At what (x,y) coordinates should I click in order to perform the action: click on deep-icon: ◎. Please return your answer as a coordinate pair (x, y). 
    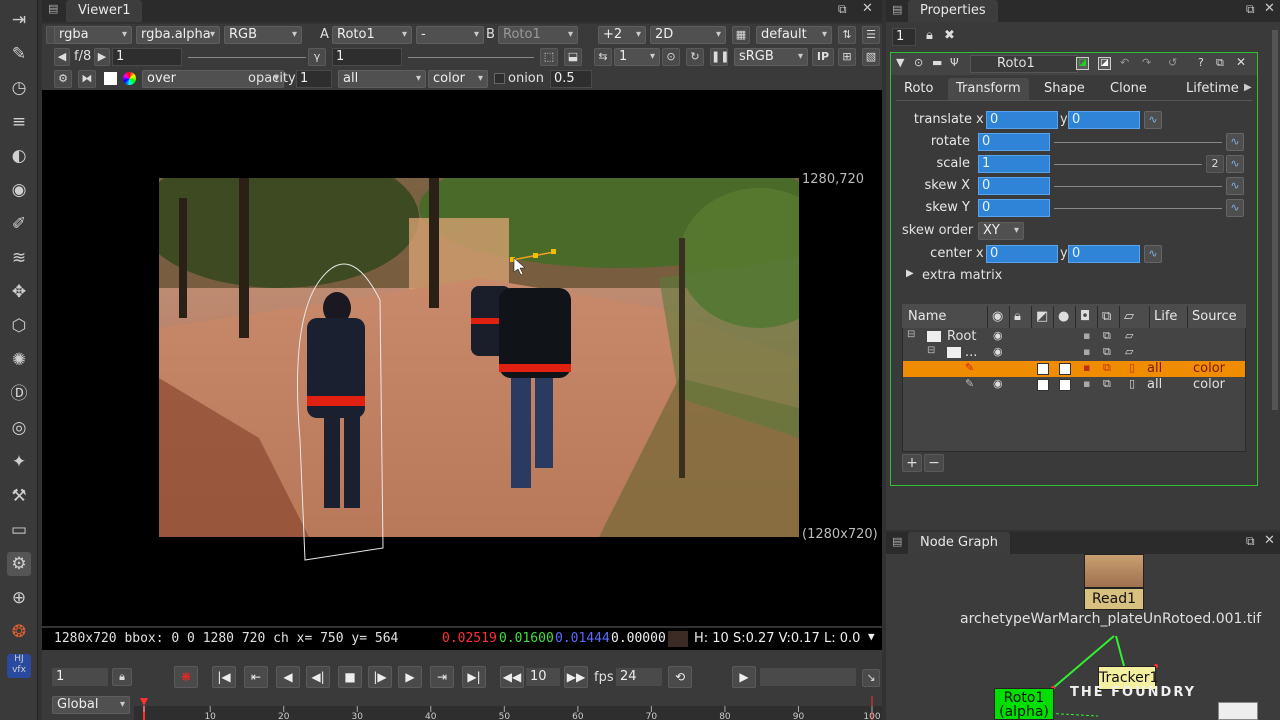
    Looking at the image, I should click on (19, 428).